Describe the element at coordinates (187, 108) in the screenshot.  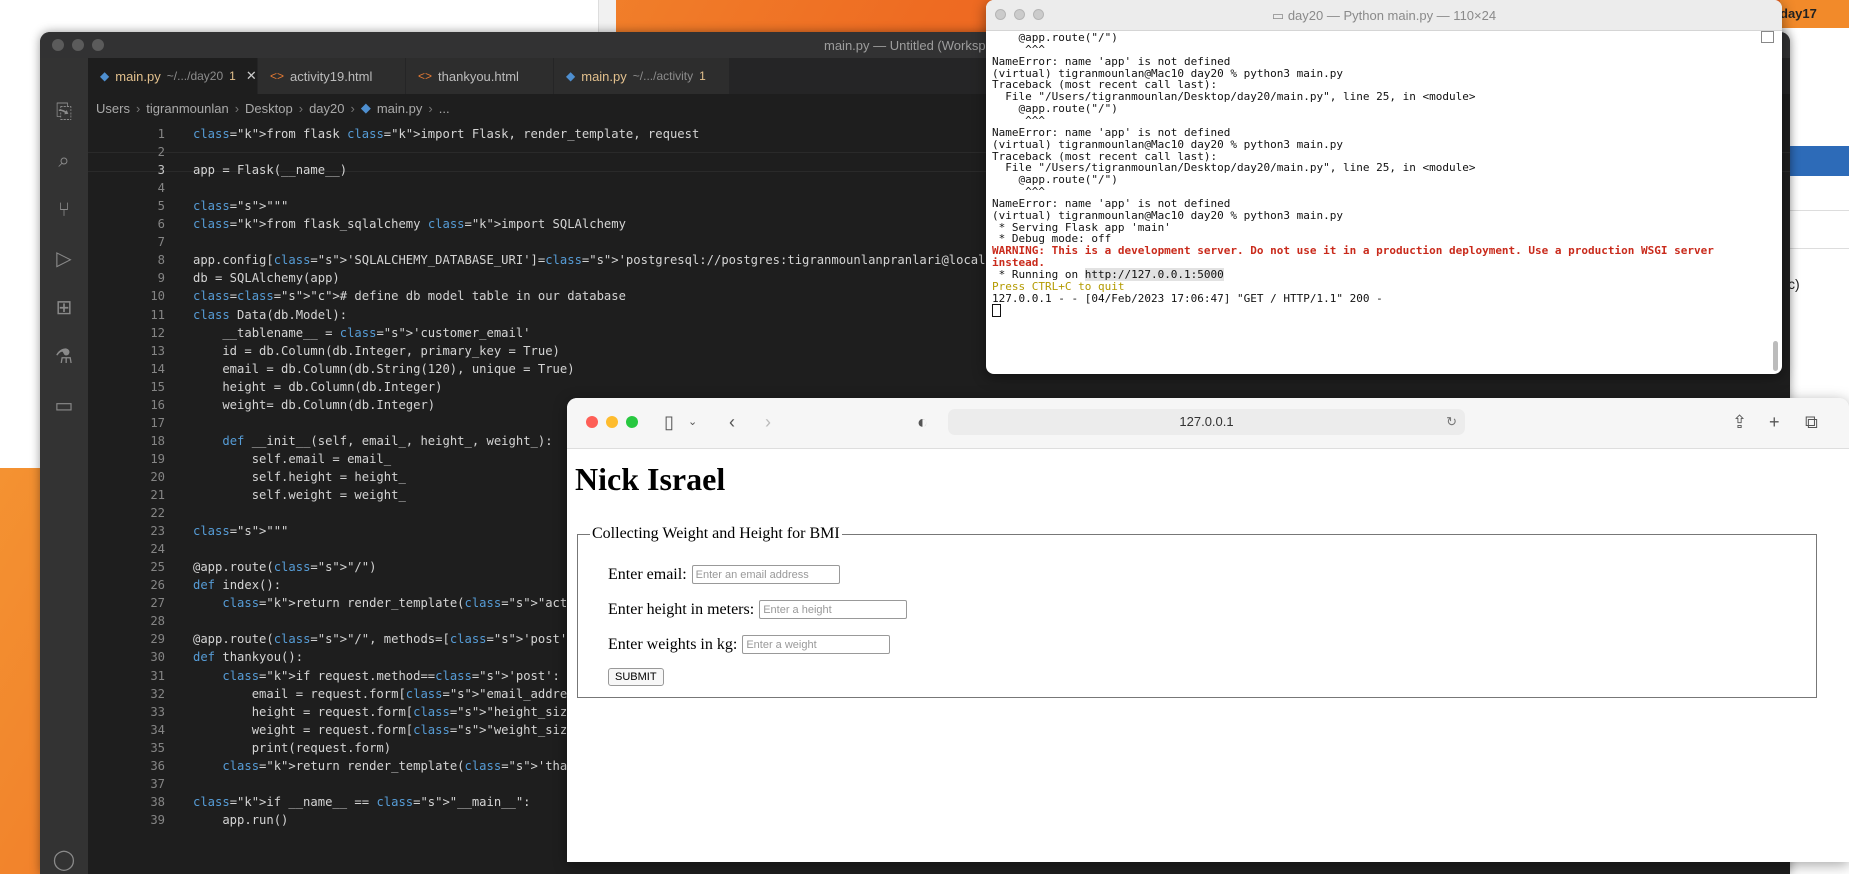
I see `breadcrumb-item: tigranmounlan` at that location.